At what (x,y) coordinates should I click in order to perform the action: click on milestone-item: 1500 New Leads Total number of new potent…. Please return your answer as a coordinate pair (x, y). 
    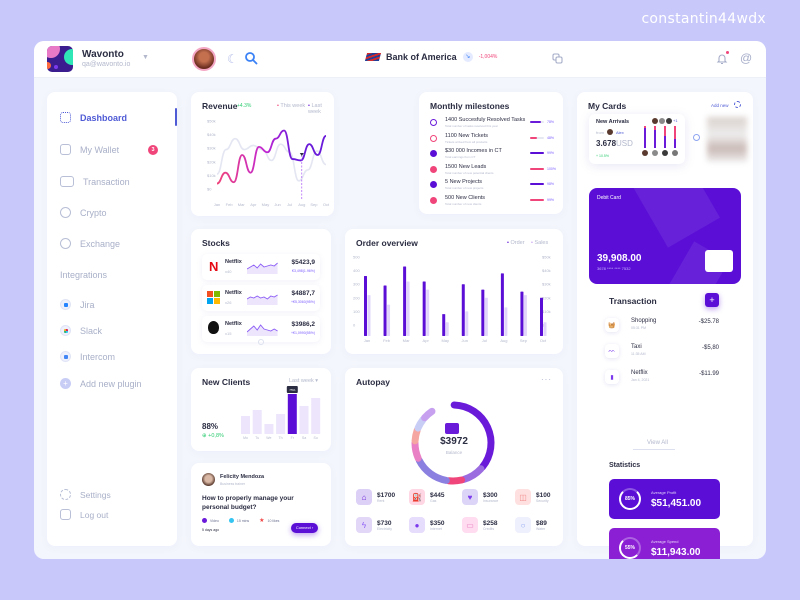
    Looking at the image, I should click on (493, 169).